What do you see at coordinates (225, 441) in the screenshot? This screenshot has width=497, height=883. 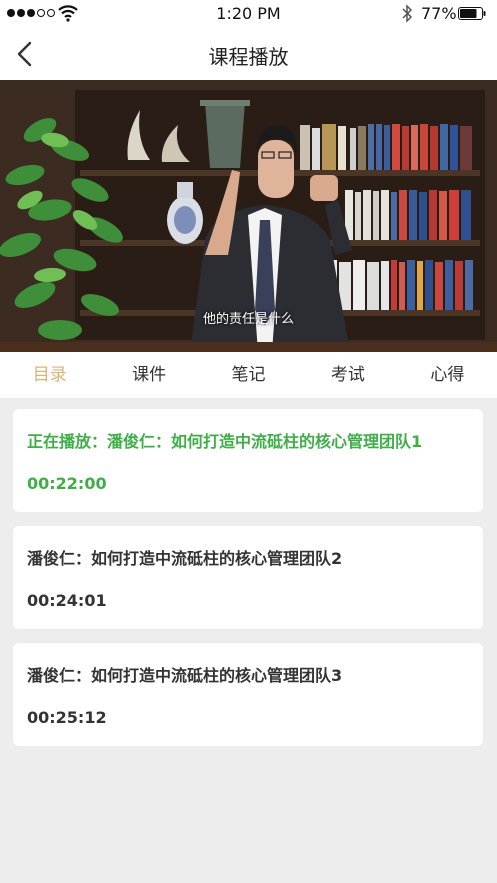 I see `lesson-title: 正在播放：潘俊仁：如何打造中流砥柱的核心管理团队1` at bounding box center [225, 441].